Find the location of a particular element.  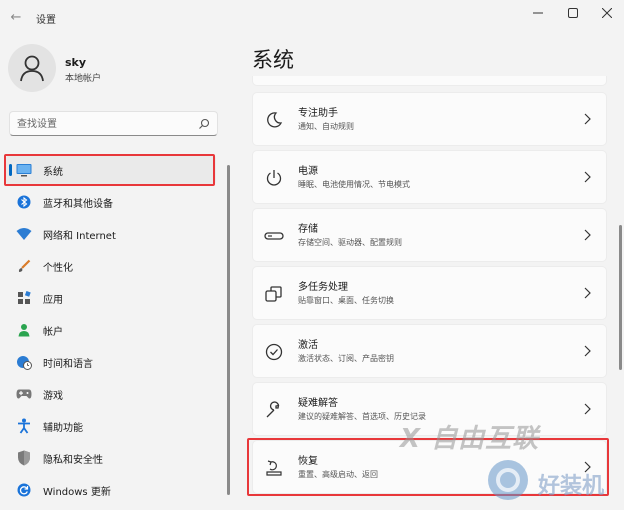

check-circle-icon is located at coordinates (274, 352).